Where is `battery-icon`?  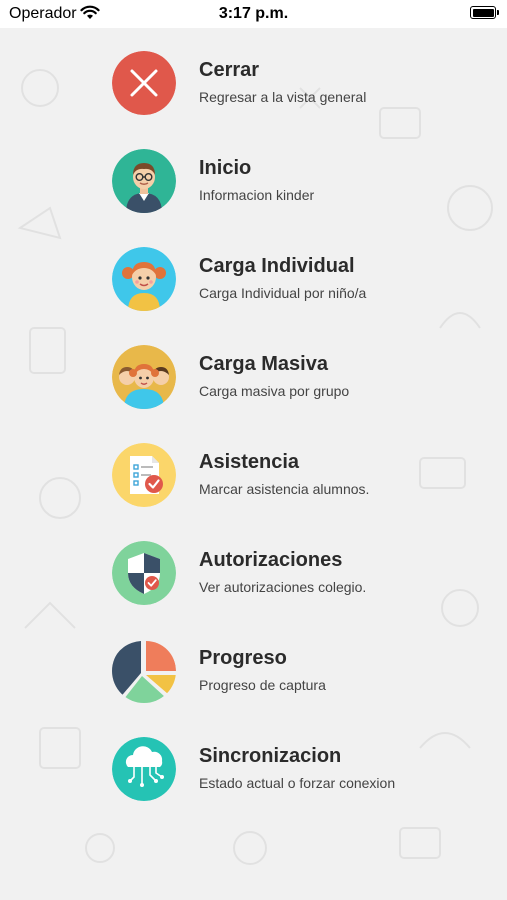 battery-icon is located at coordinates (484, 12).